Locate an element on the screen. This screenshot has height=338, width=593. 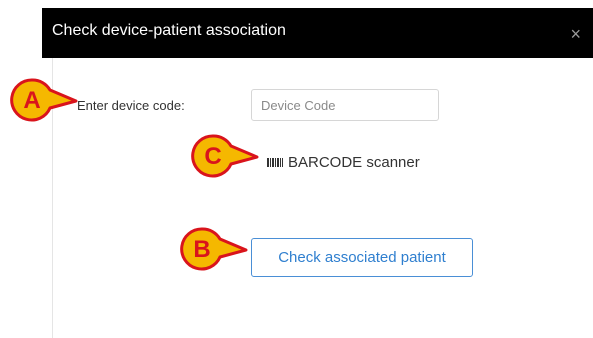
callout-c-marker: C is located at coordinates (225, 156).